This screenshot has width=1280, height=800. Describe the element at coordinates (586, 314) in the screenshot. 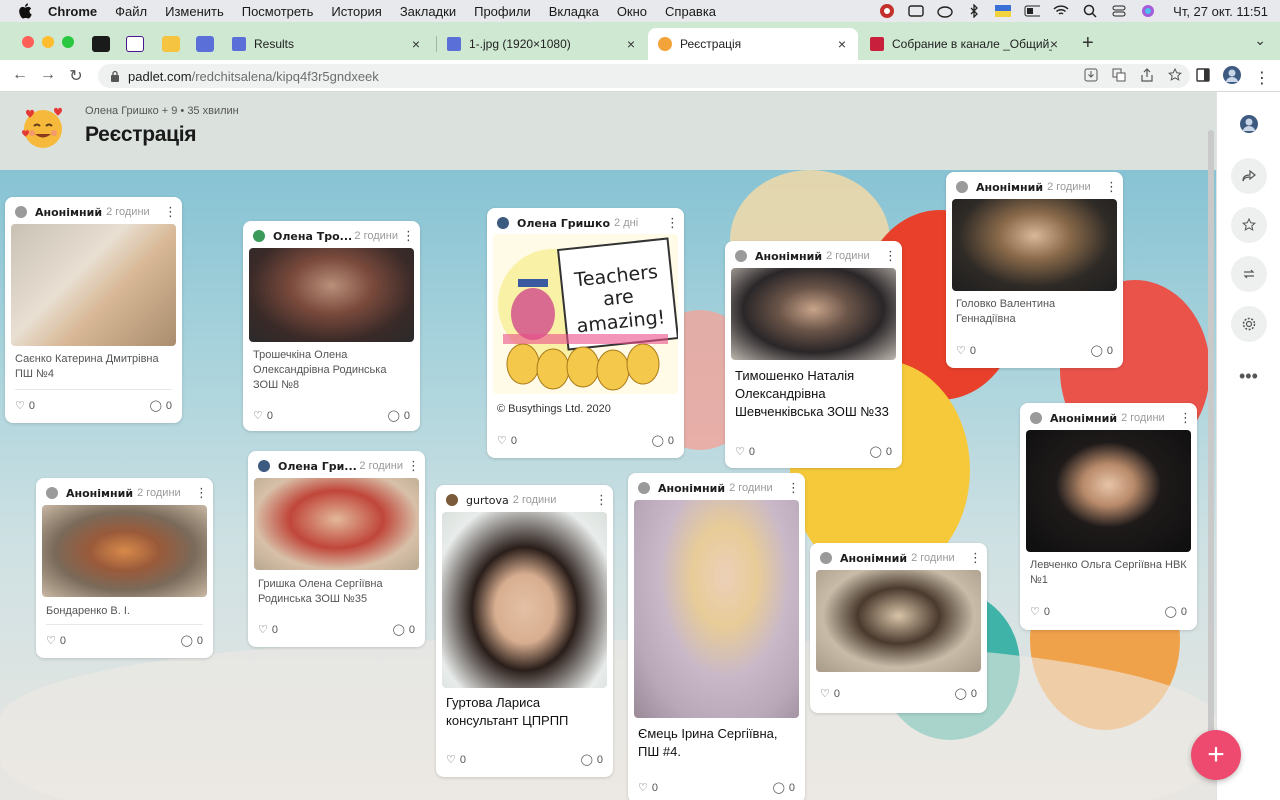

I see `post-illustration: Teachers are amazing!` at that location.